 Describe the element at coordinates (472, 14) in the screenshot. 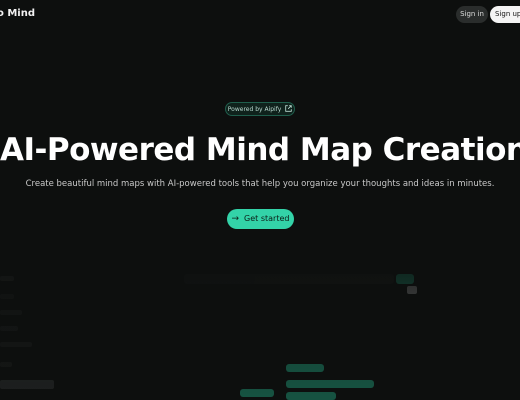

I see `sign-in-button: Sign in` at that location.